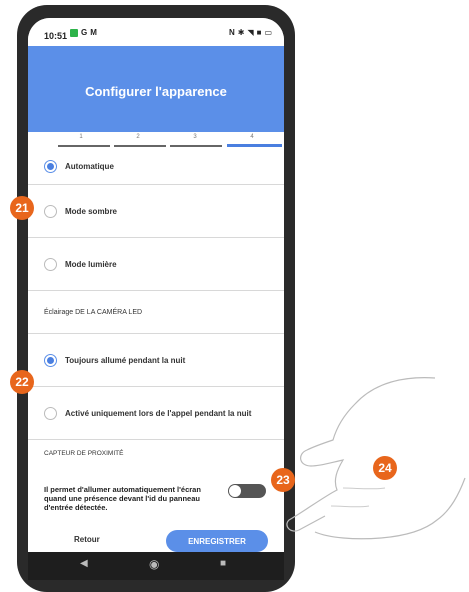  Describe the element at coordinates (254, 145) in the screenshot. I see `step-4-bar-active` at that location.